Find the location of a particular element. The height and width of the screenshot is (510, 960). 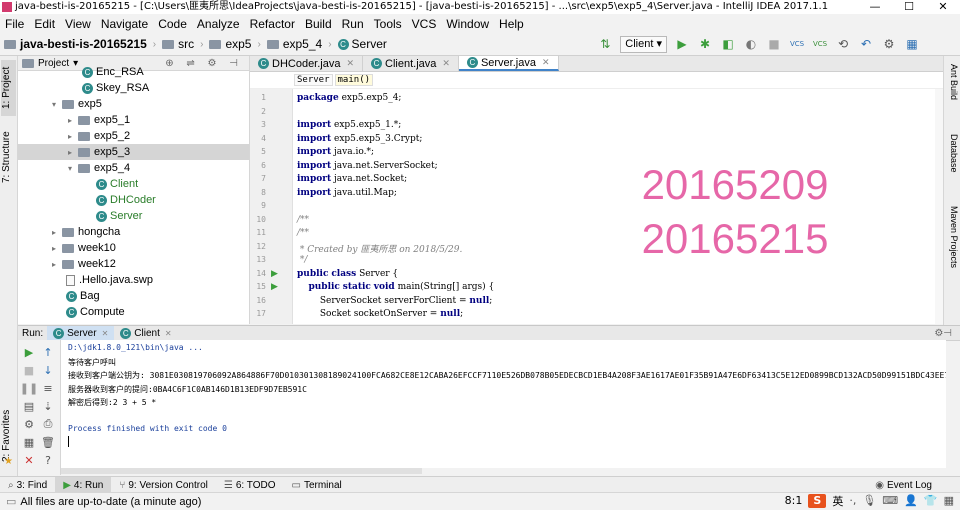

scroll-up-icon: ↑ is located at coordinates (48, 352).